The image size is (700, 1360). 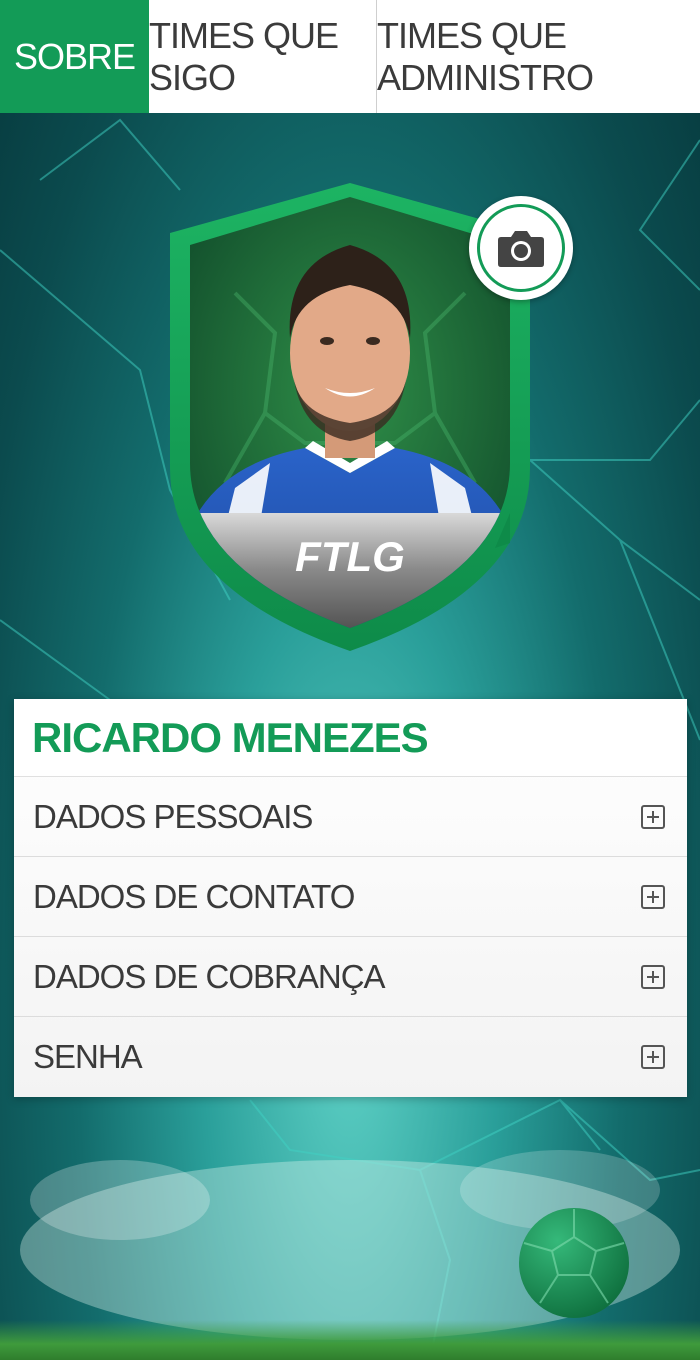 What do you see at coordinates (173, 816) in the screenshot?
I see `section-label: DADOS PESSOAIS` at bounding box center [173, 816].